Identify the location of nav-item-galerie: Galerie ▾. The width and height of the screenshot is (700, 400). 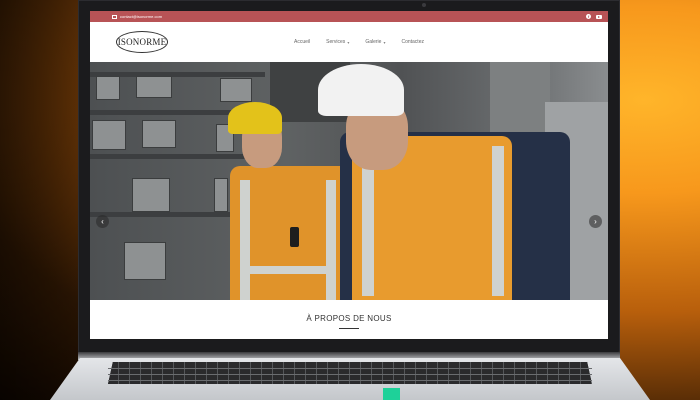
(375, 42).